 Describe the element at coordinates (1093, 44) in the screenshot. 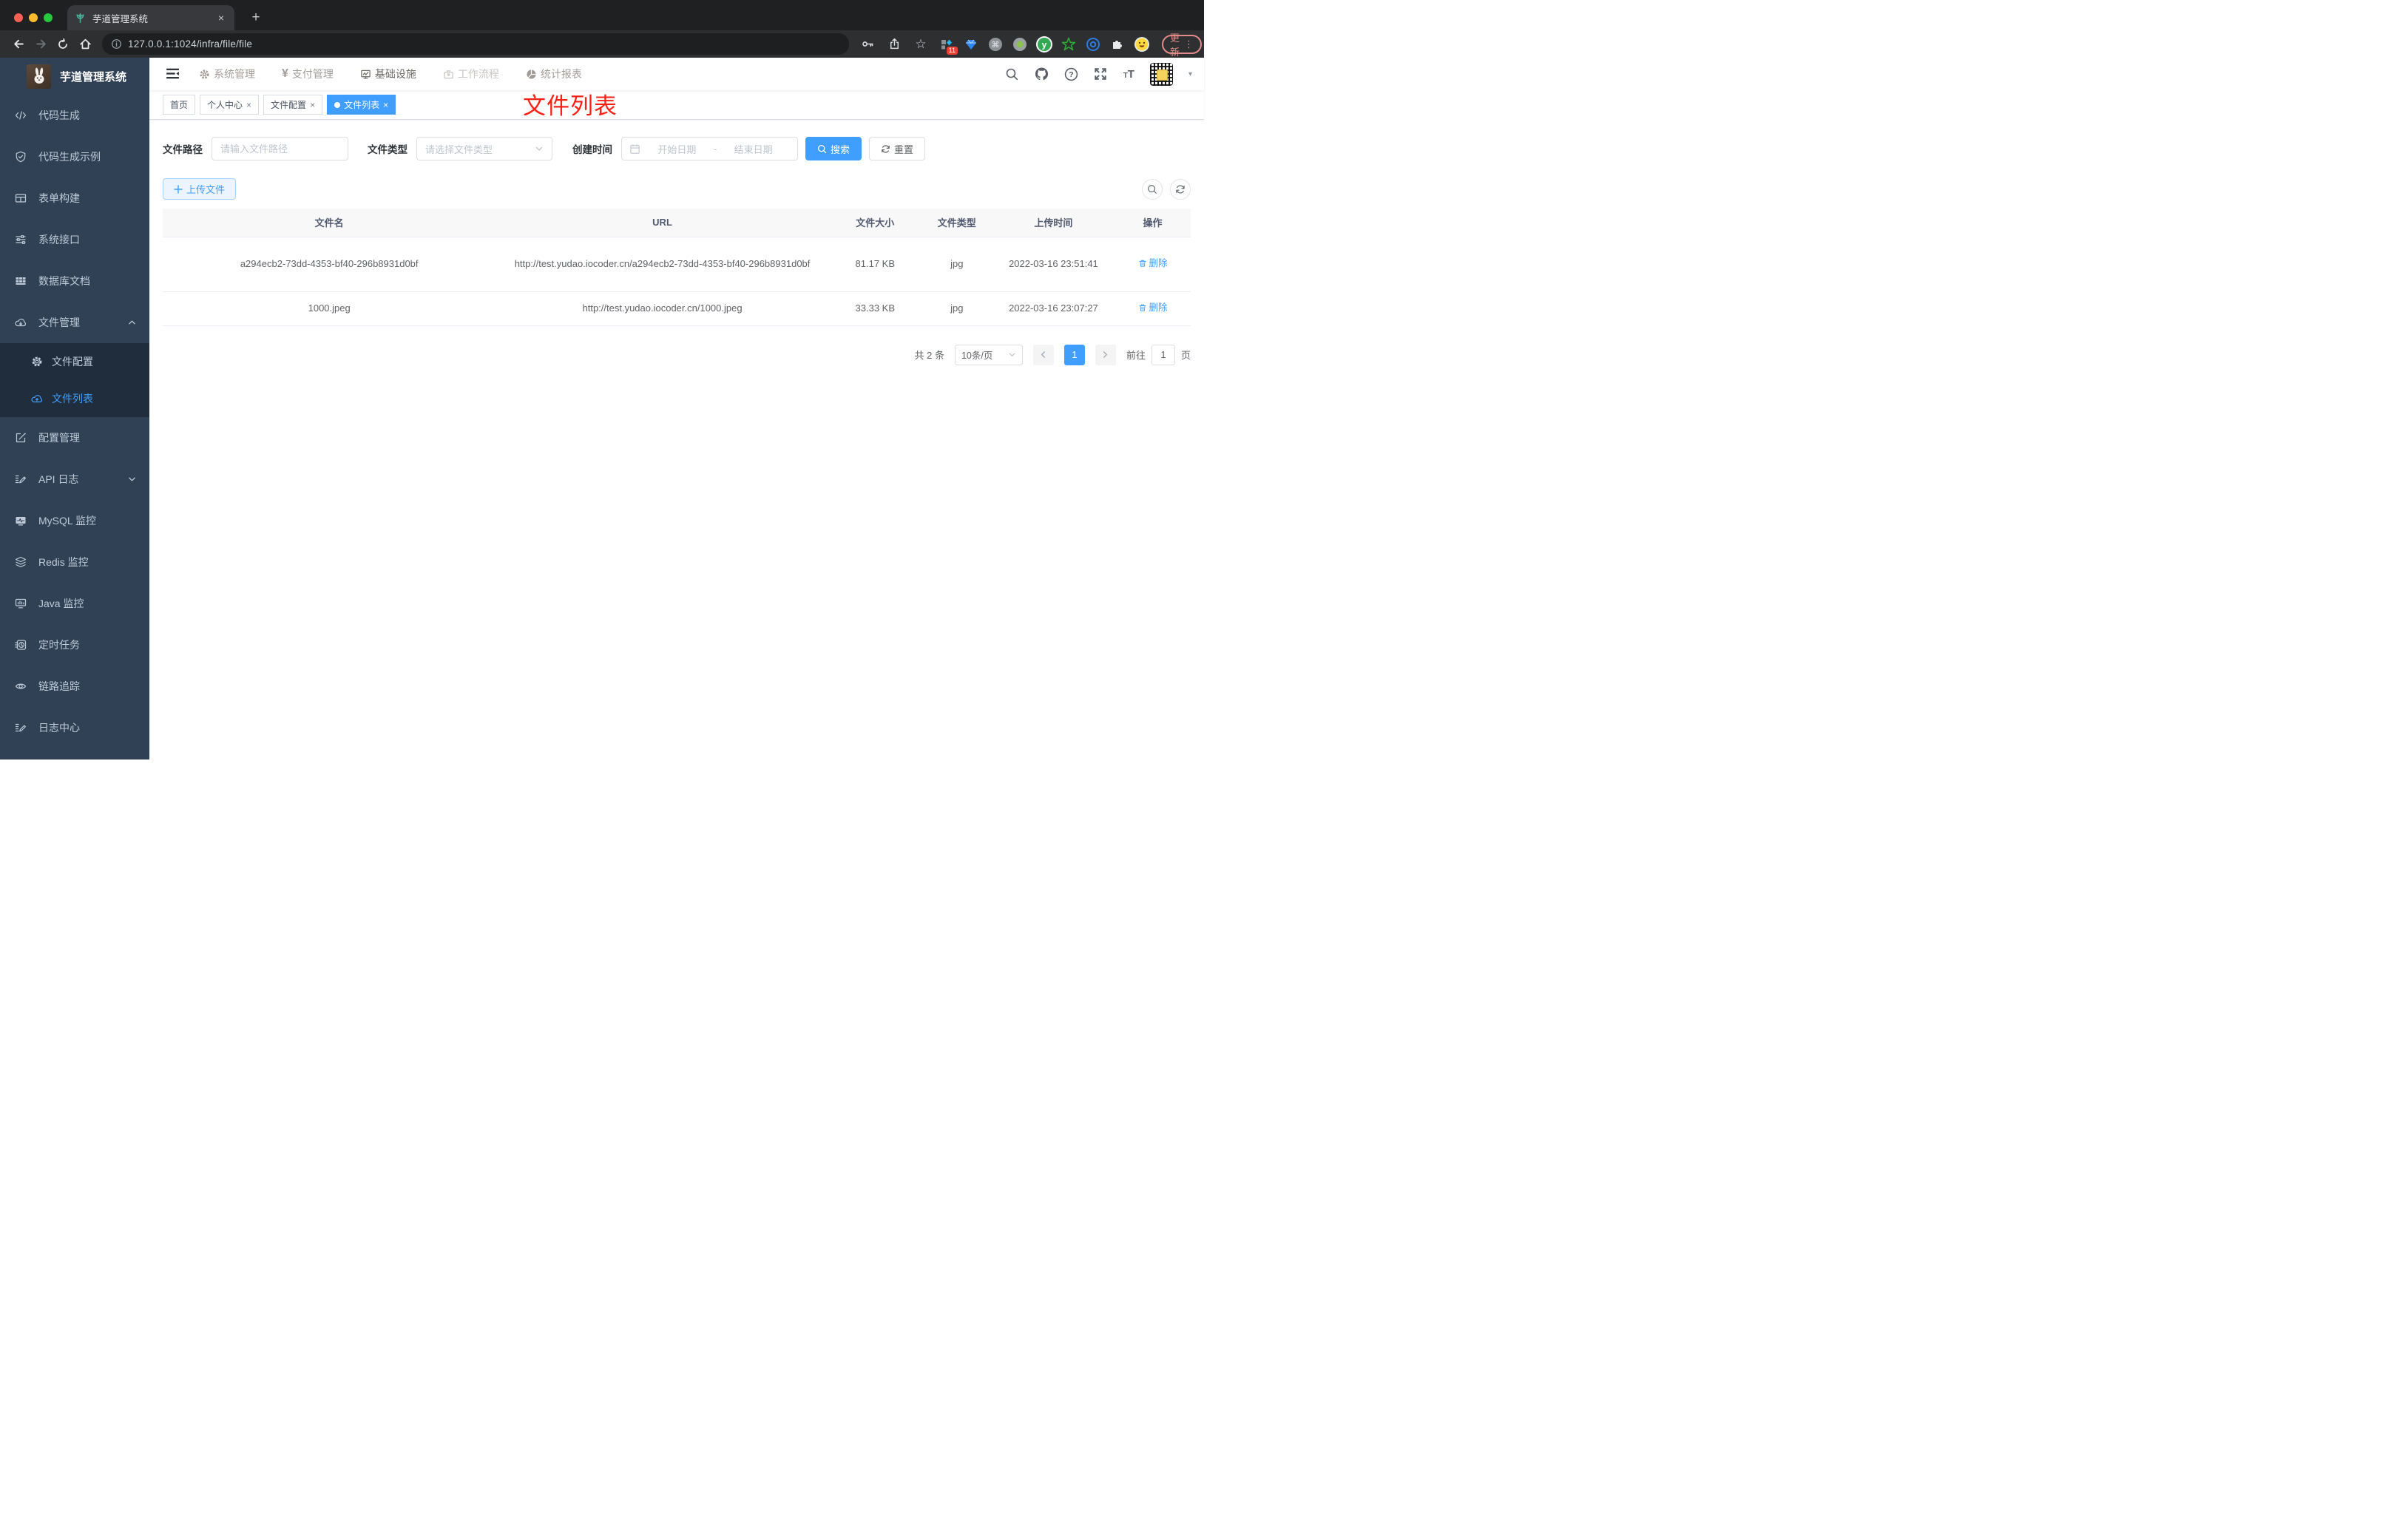

I see `eye-extension-icon` at that location.